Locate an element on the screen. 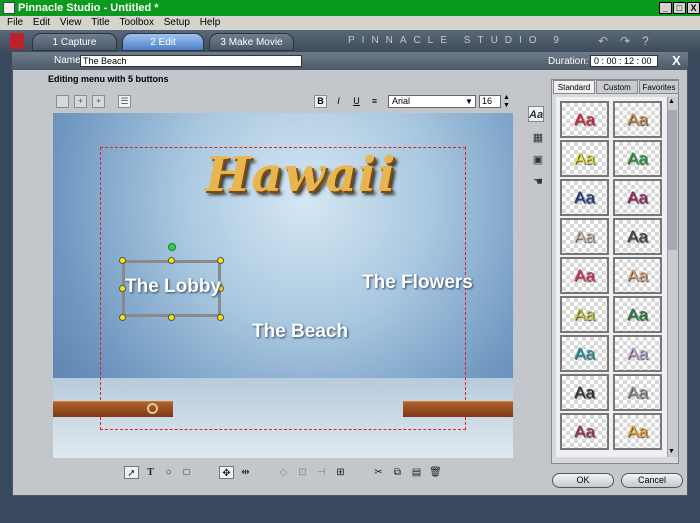 The width and height of the screenshot is (700, 523). grid-icon: ⊞ is located at coordinates (340, 472).